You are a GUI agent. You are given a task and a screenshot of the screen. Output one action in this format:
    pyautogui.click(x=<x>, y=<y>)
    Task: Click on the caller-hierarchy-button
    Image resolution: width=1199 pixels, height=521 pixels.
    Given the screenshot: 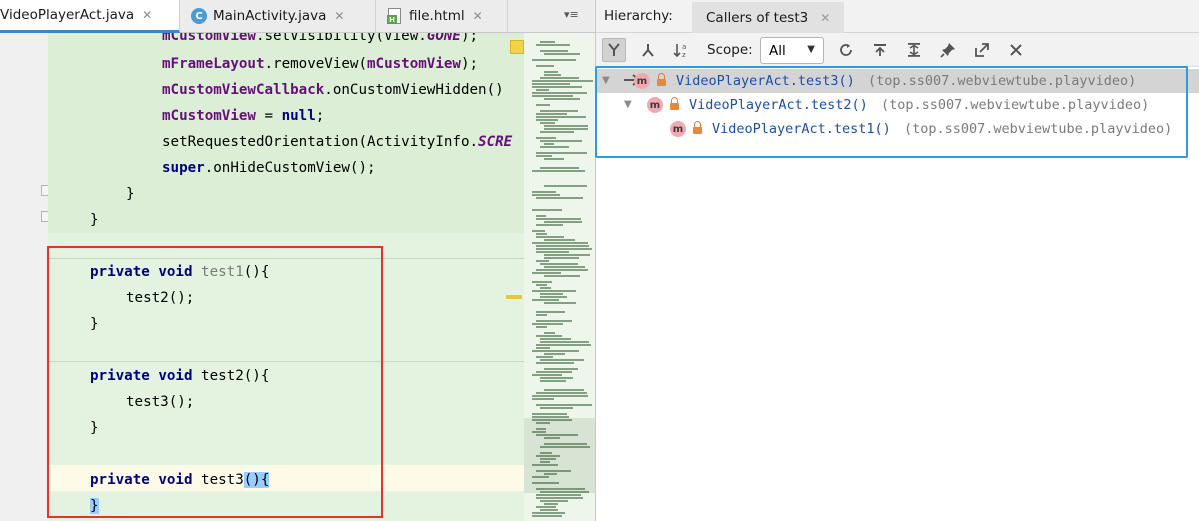 What is the action you would take?
    pyautogui.click(x=614, y=50)
    